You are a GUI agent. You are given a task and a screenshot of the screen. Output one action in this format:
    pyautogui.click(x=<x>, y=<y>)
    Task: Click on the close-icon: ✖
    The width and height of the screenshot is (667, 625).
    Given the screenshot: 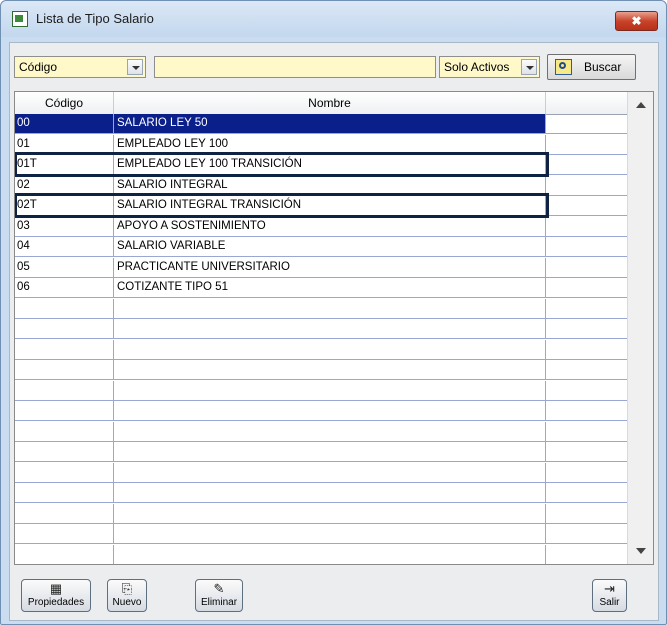 What is the action you would take?
    pyautogui.click(x=636, y=21)
    